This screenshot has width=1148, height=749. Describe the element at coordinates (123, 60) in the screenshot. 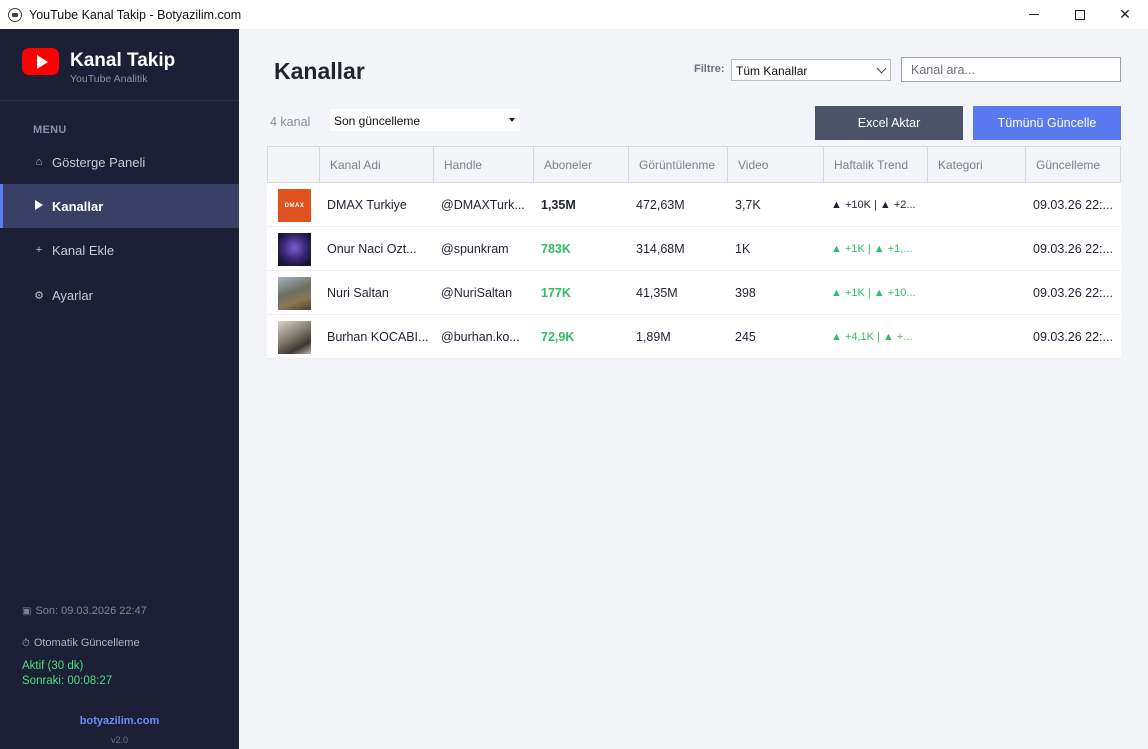

I see `brand-title: Kanal Takip` at that location.